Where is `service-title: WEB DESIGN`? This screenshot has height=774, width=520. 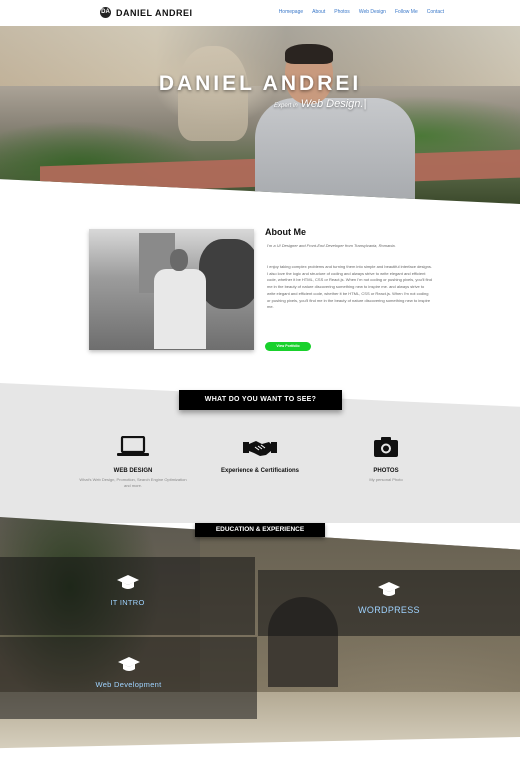 service-title: WEB DESIGN is located at coordinates (133, 471).